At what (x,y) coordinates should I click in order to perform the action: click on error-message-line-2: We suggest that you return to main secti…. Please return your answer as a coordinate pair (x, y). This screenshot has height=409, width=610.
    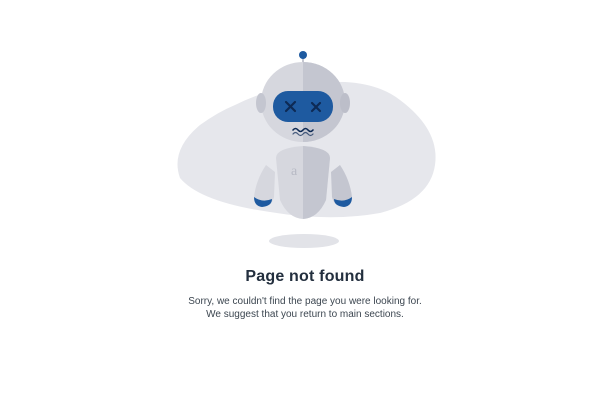
    Looking at the image, I should click on (305, 314).